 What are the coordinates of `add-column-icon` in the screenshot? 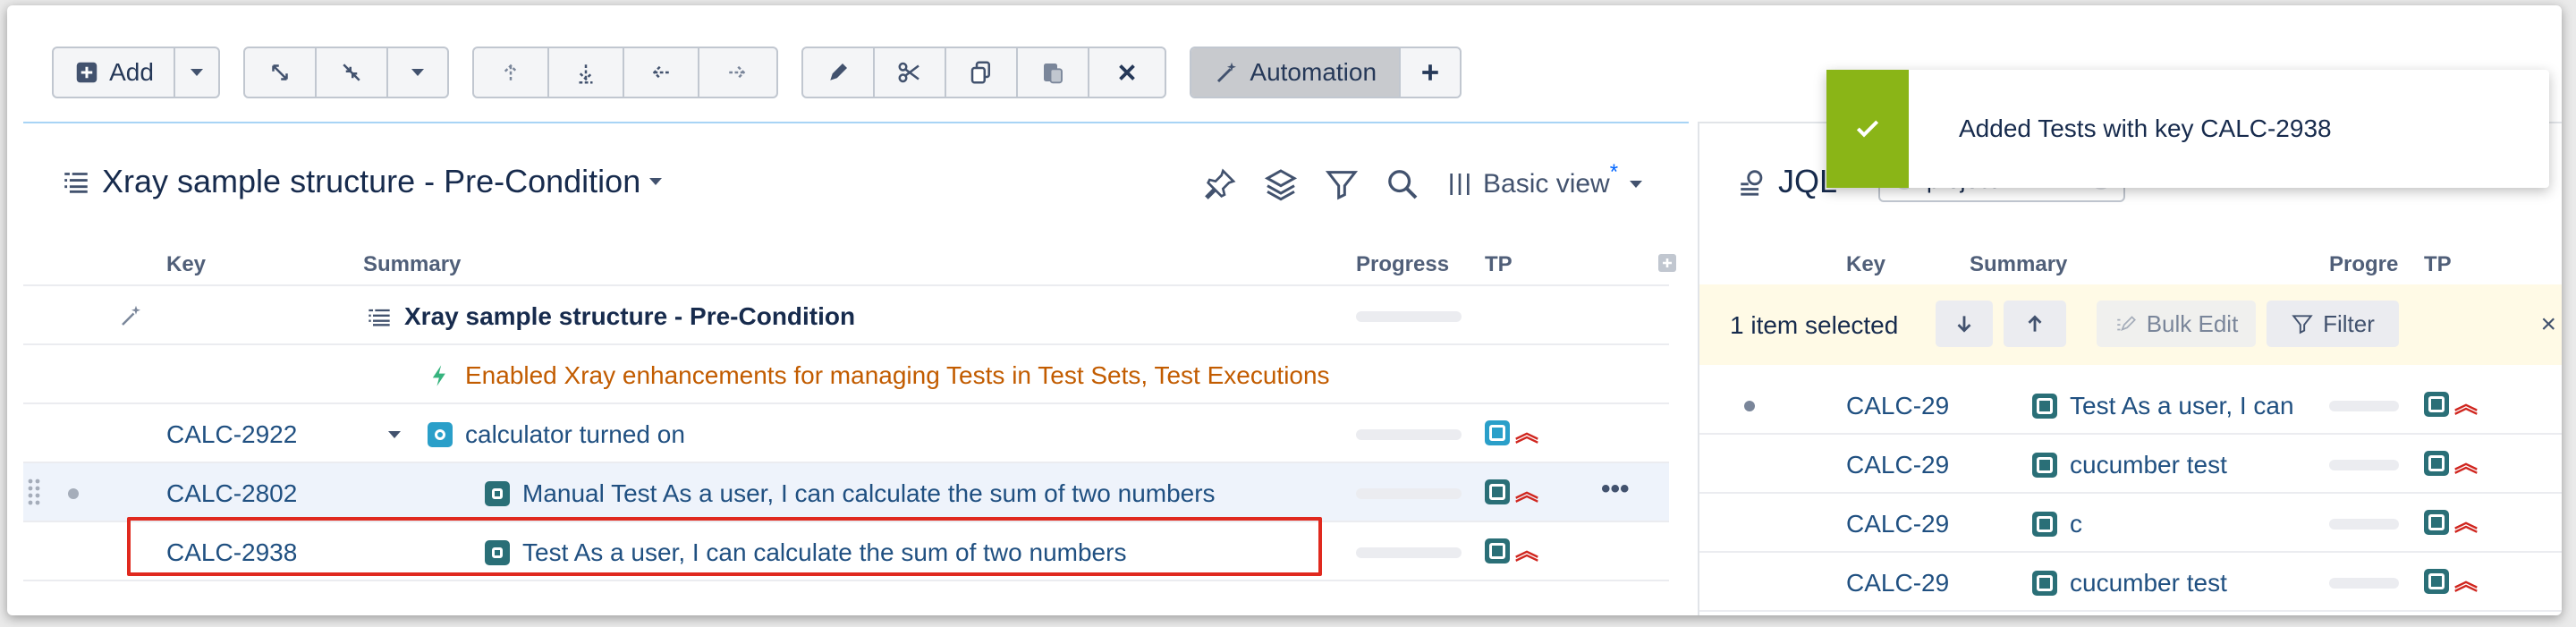 It's located at (1667, 263).